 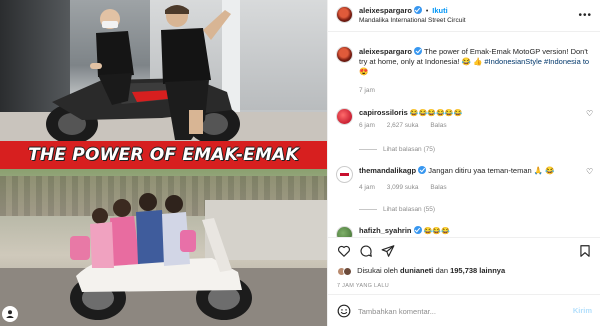 What do you see at coordinates (458, 311) in the screenshot?
I see `comment-input` at bounding box center [458, 311].